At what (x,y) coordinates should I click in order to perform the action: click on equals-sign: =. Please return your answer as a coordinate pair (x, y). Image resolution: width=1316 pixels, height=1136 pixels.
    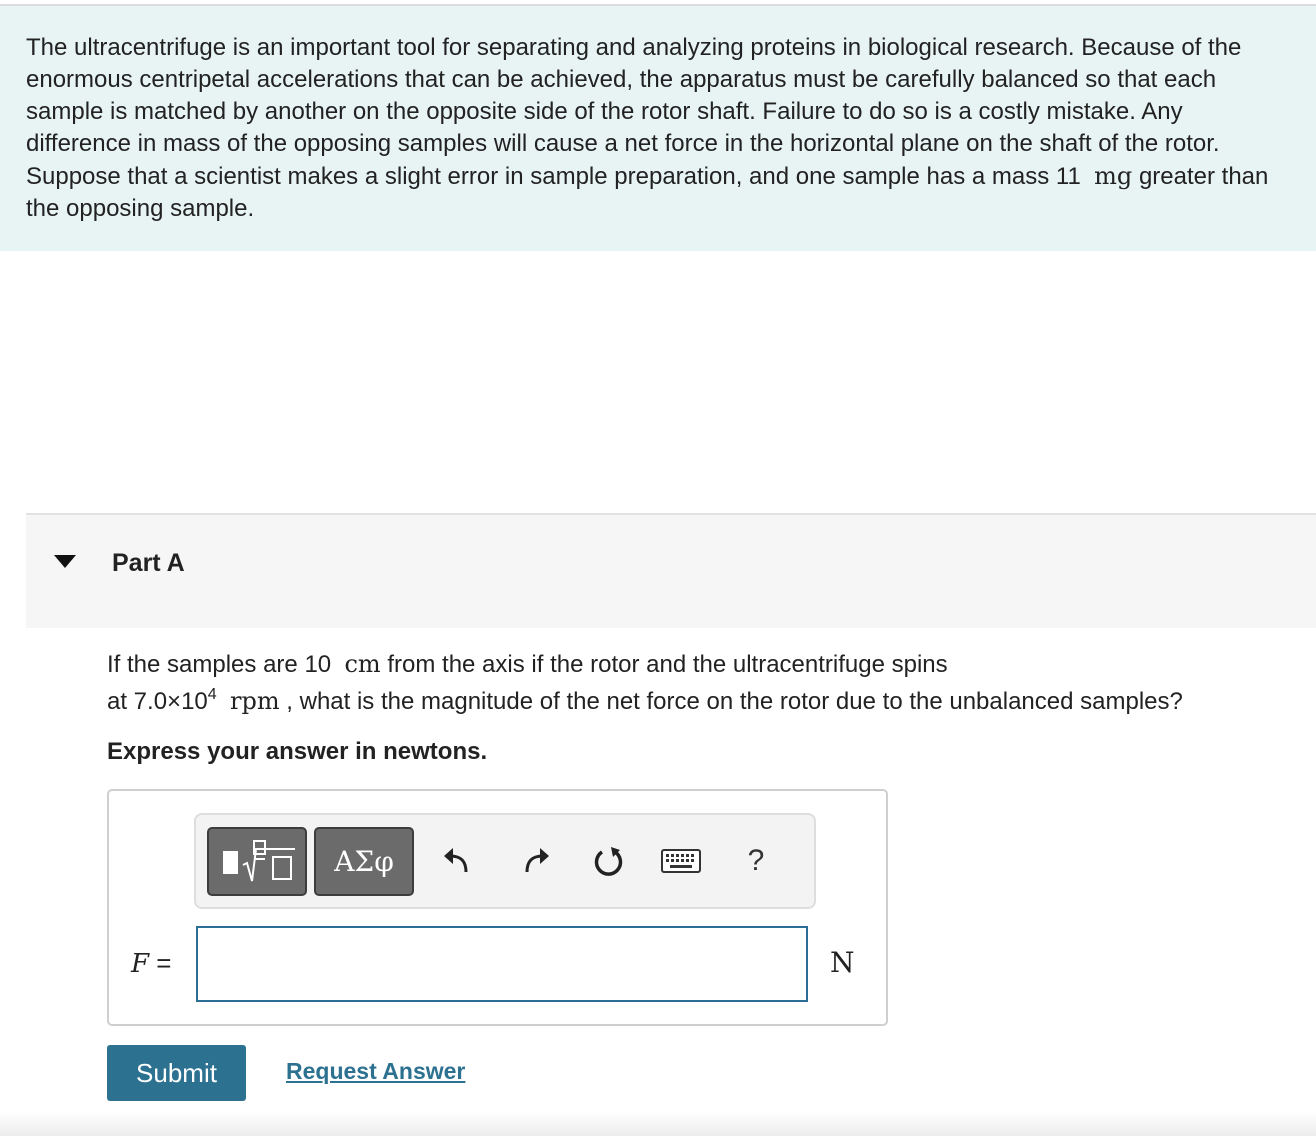
    Looking at the image, I should click on (160, 963).